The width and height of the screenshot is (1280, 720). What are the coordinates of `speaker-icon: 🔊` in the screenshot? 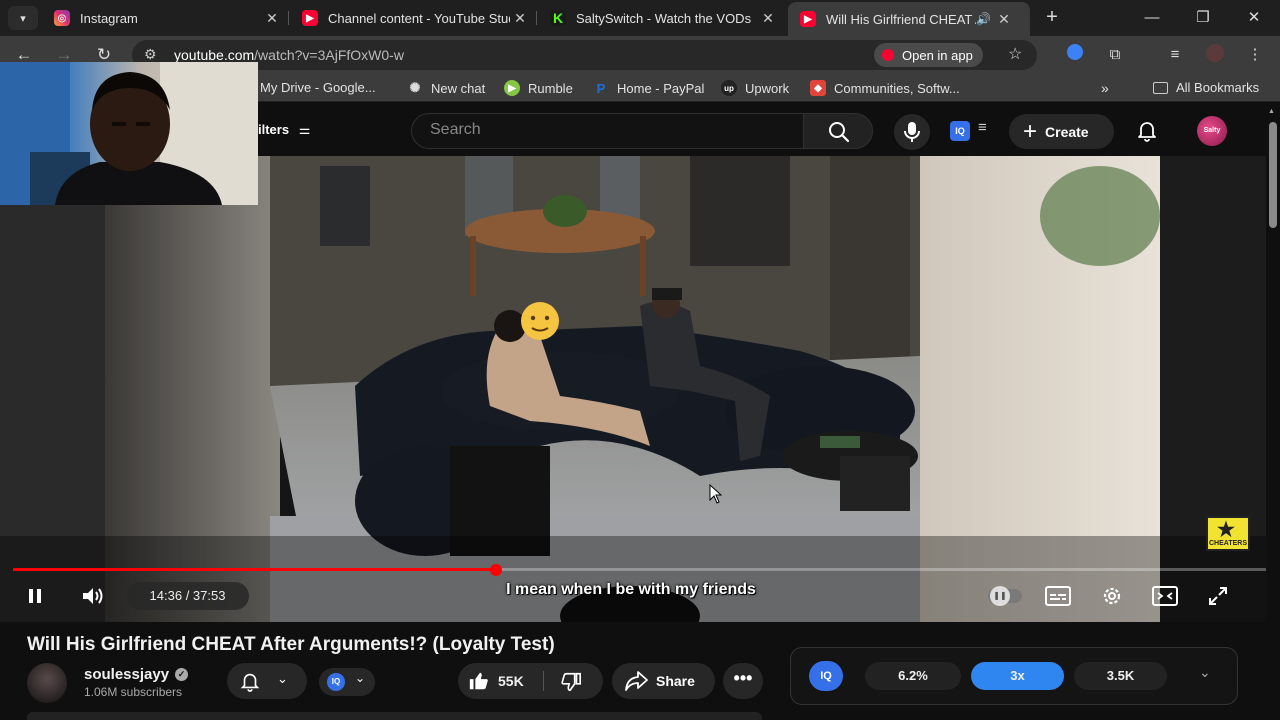 It's located at (985, 19).